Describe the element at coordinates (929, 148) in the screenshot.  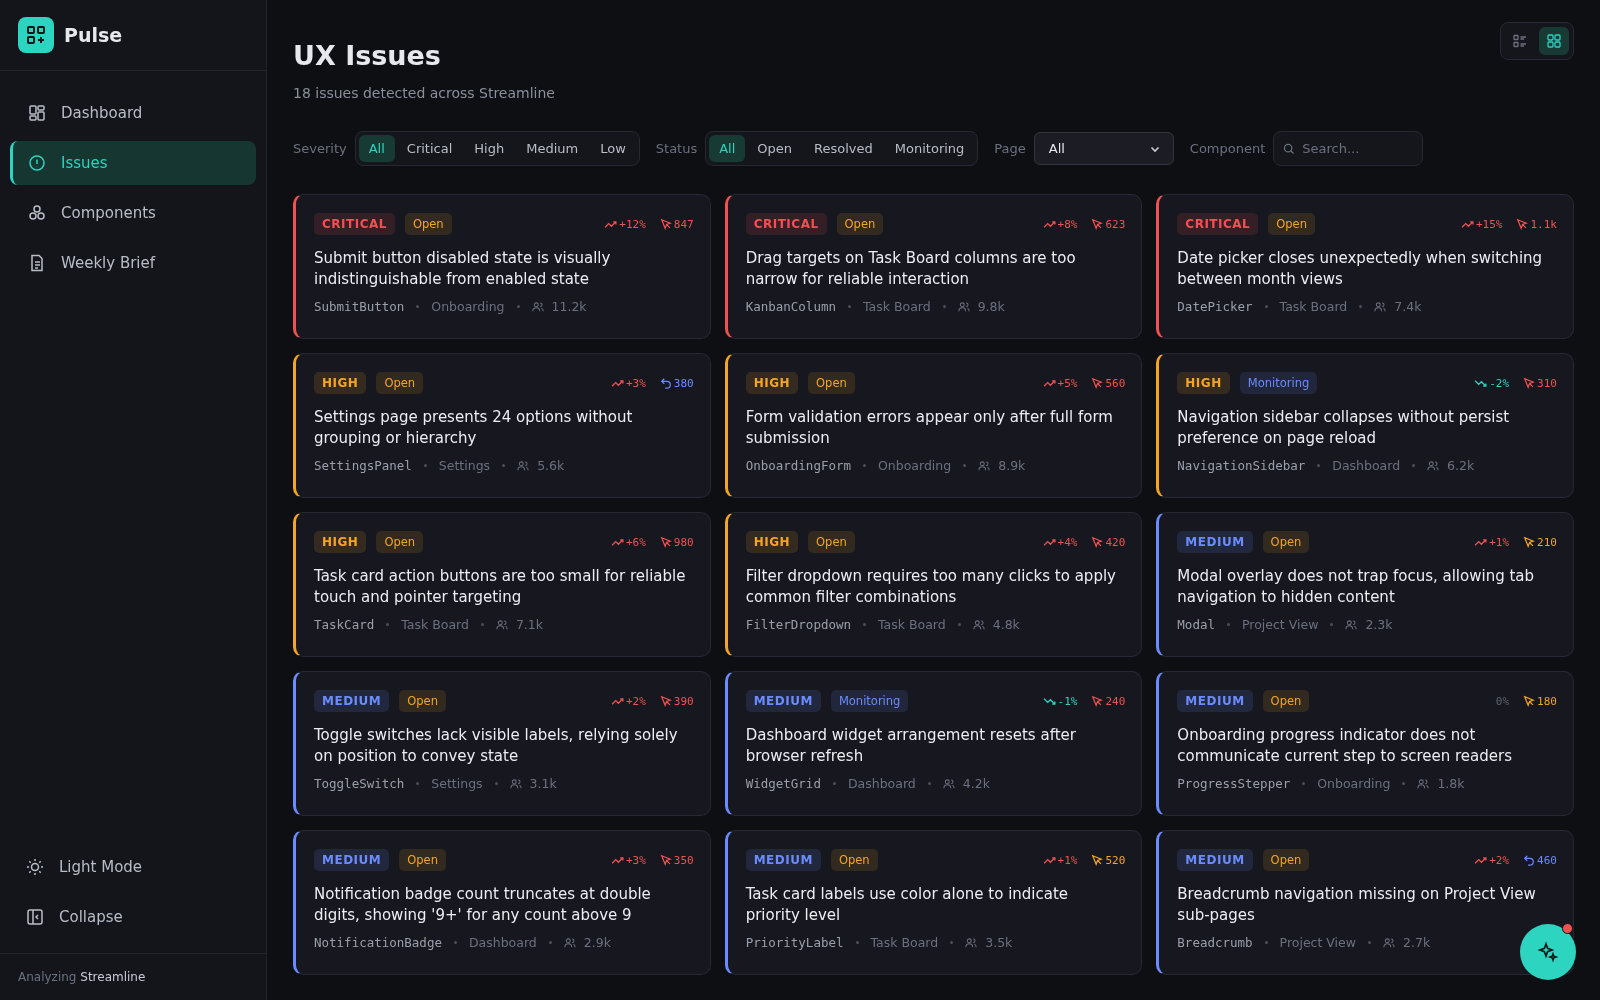
I see `filter-option: Monitoring` at that location.